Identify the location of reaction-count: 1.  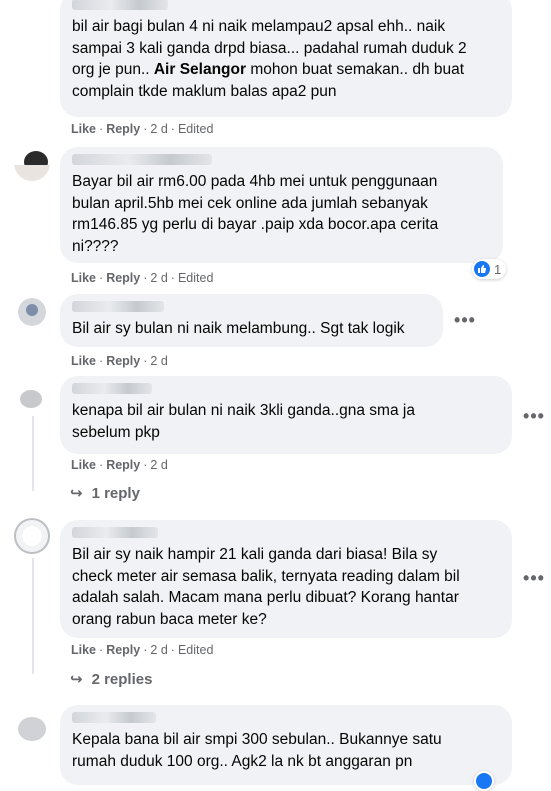
(489, 269).